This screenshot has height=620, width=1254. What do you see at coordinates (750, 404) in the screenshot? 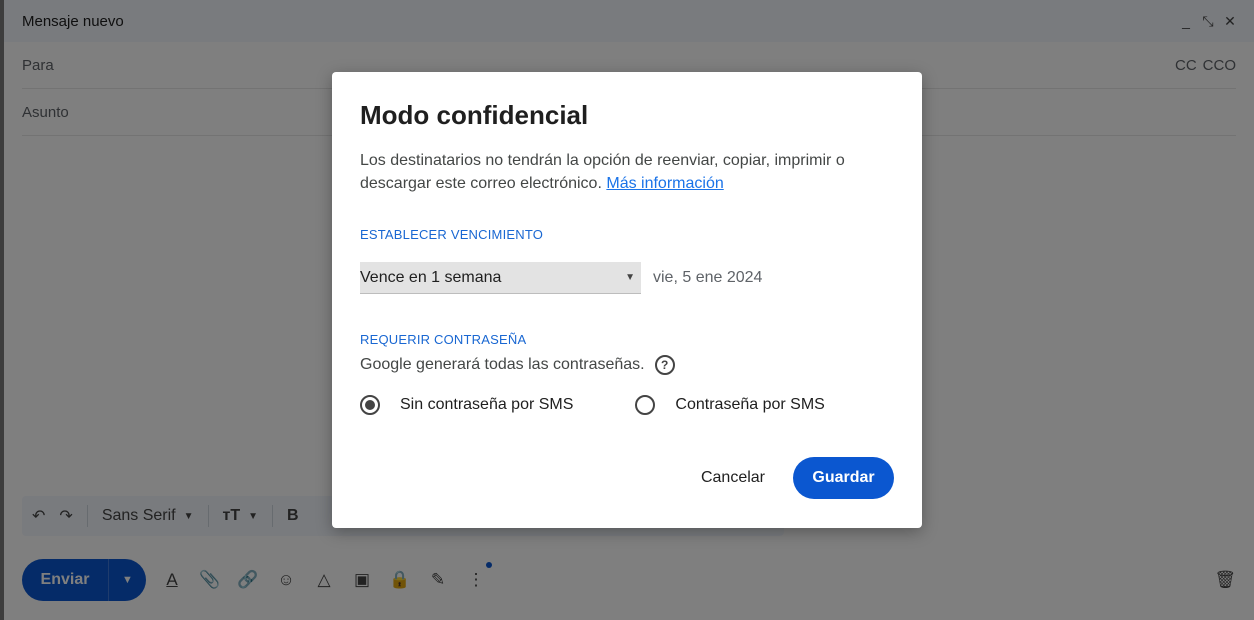
I see `radio-sms-label: Contraseña por SMS` at bounding box center [750, 404].